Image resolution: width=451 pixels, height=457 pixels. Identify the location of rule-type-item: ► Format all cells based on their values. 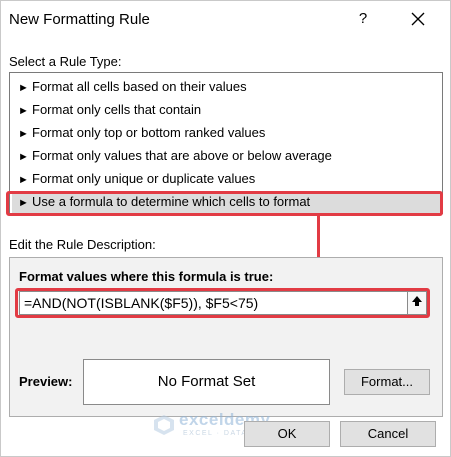
(226, 87).